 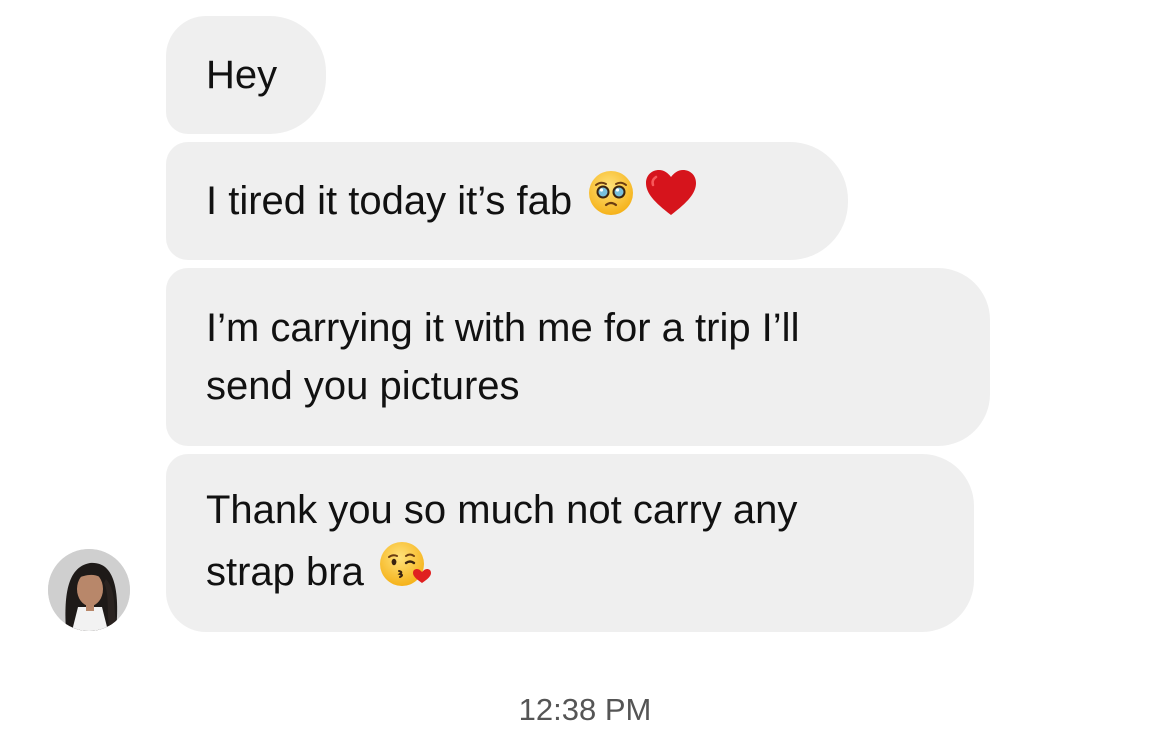 What do you see at coordinates (363, 386) in the screenshot?
I see `message-text-line: send you pictures` at bounding box center [363, 386].